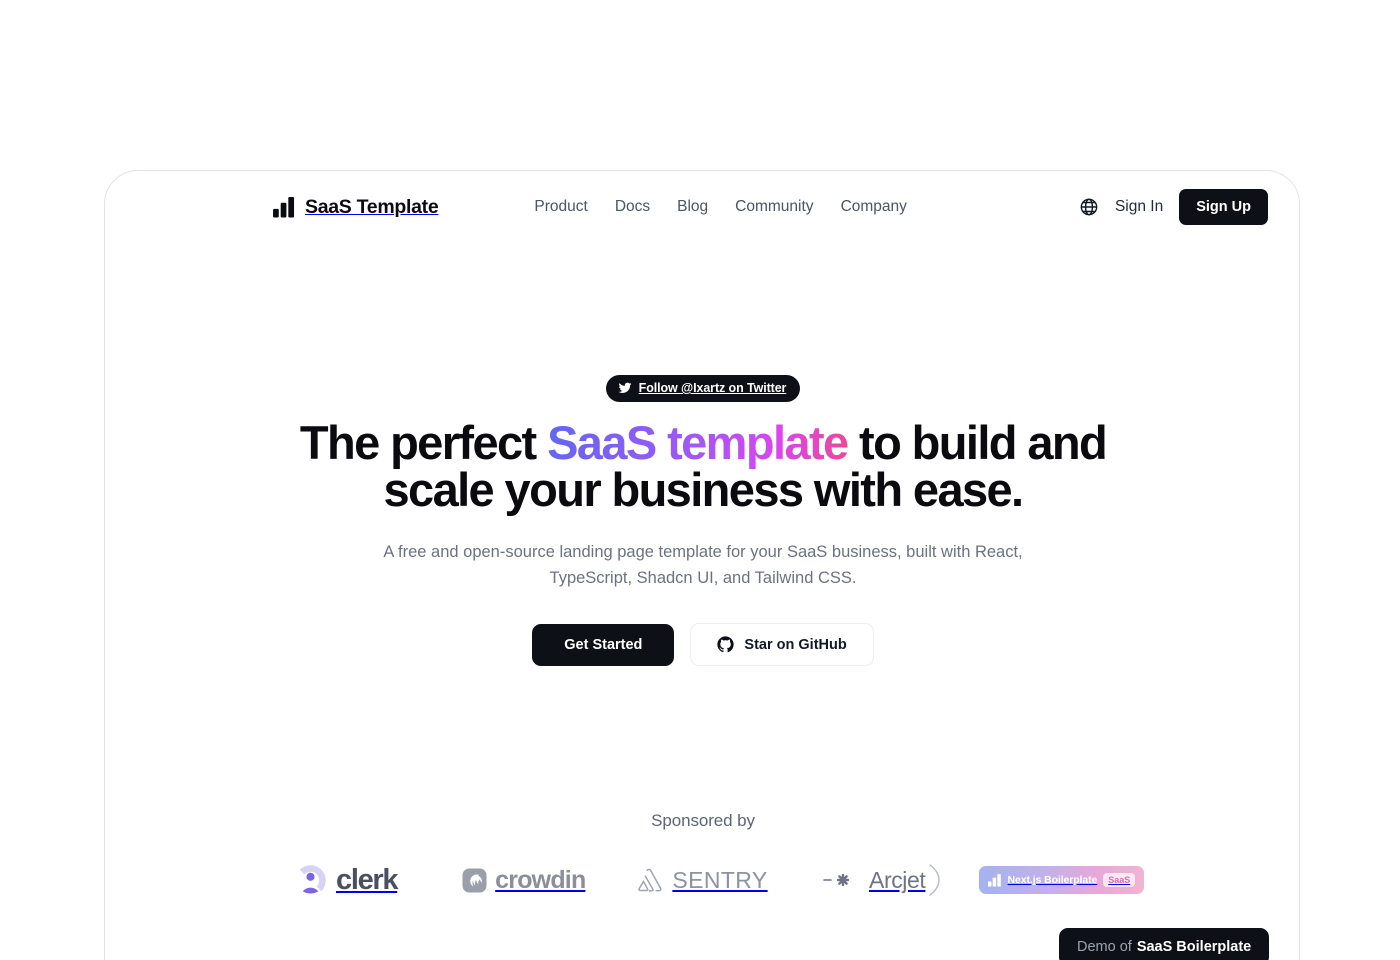  What do you see at coordinates (1119, 880) in the screenshot?
I see `nextjs-boilerplate-pill: SaaS` at bounding box center [1119, 880].